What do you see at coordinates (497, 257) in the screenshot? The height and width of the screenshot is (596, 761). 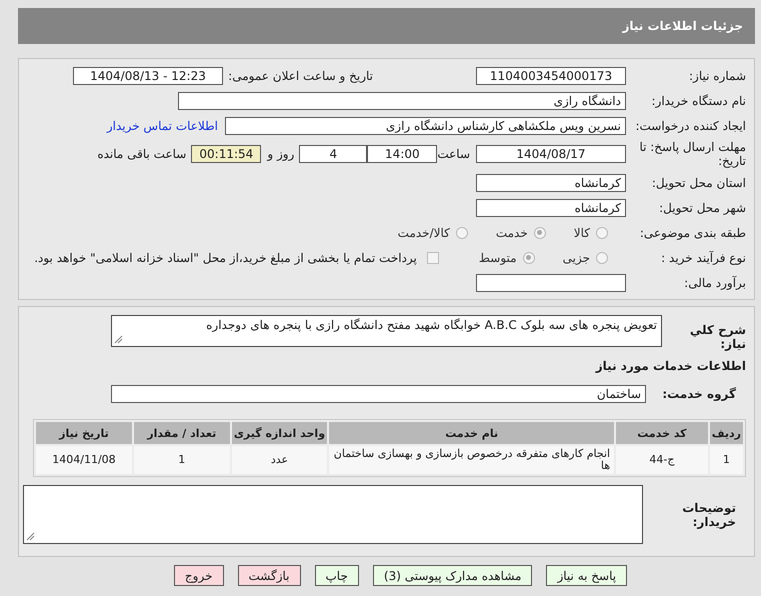 I see `radio-label: متوسط` at bounding box center [497, 257].